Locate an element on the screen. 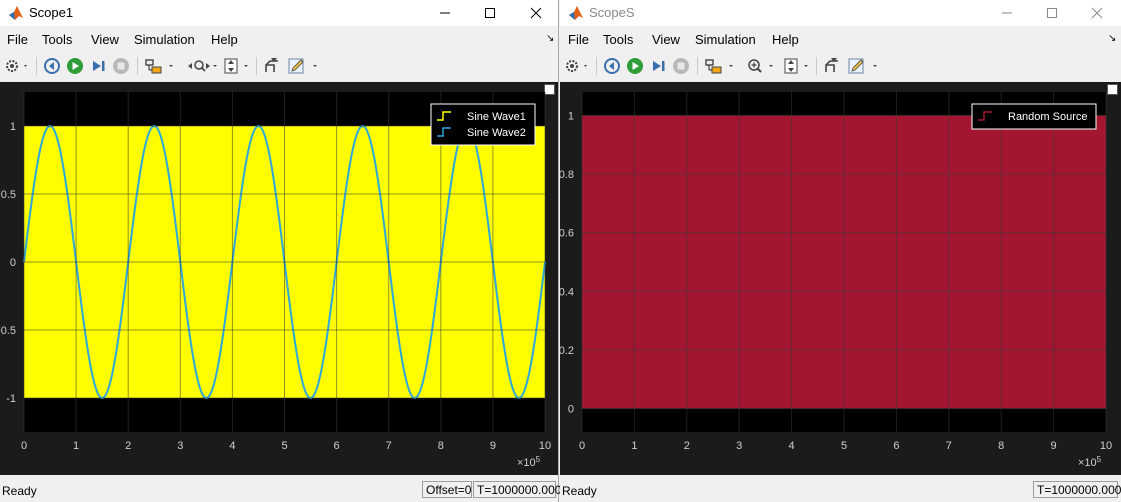  maximize-icon is located at coordinates (490, 13).